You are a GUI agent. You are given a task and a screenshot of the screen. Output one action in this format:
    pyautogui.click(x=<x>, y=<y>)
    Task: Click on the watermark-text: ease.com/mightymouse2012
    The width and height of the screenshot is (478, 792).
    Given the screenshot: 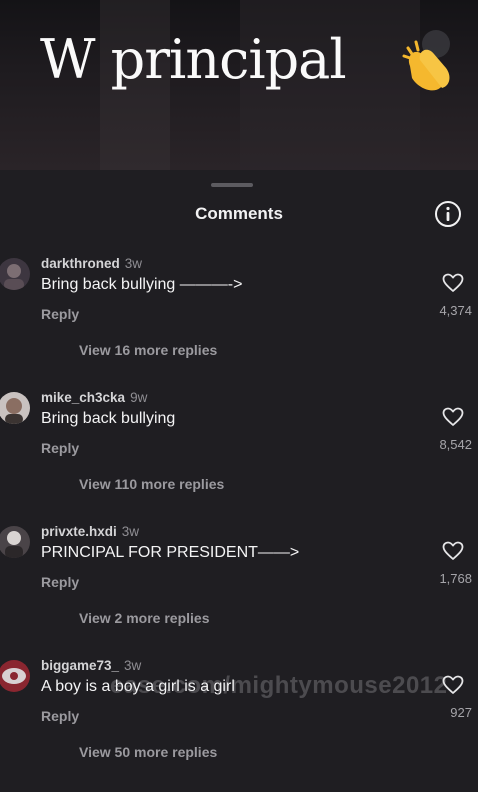 What is the action you would take?
    pyautogui.click(x=279, y=685)
    